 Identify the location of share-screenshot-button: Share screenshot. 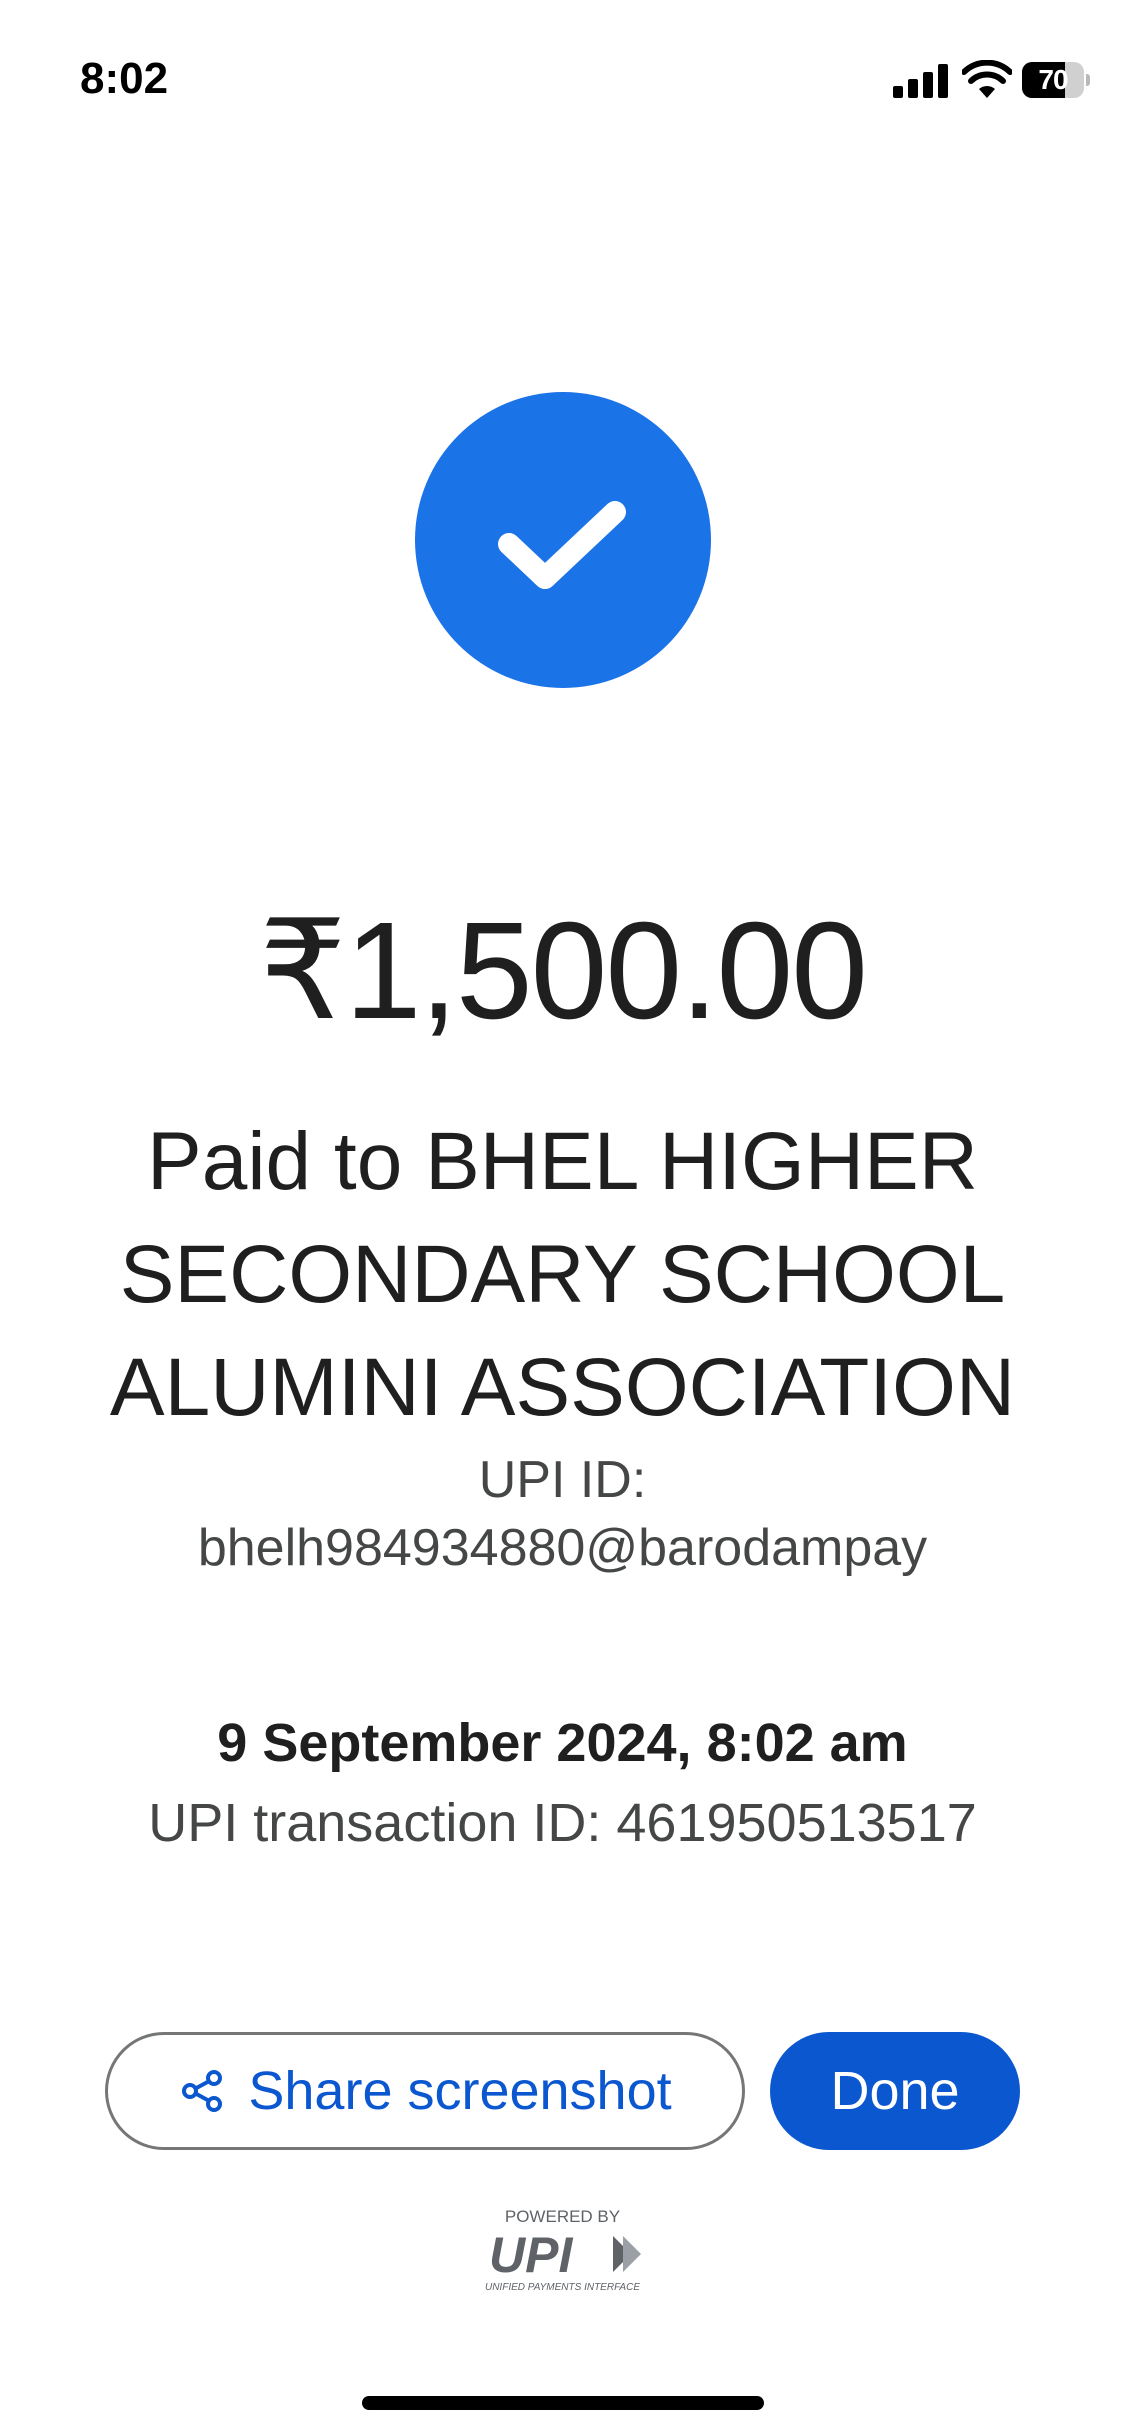
(425, 2091).